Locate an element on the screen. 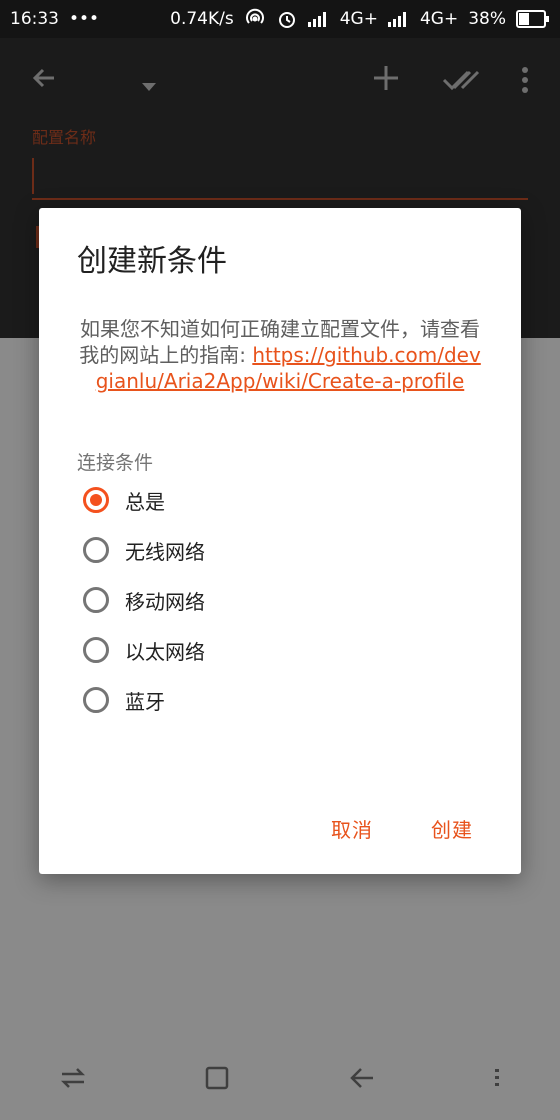 Image resolution: width=560 pixels, height=1120 pixels. home-icon is located at coordinates (217, 1080).